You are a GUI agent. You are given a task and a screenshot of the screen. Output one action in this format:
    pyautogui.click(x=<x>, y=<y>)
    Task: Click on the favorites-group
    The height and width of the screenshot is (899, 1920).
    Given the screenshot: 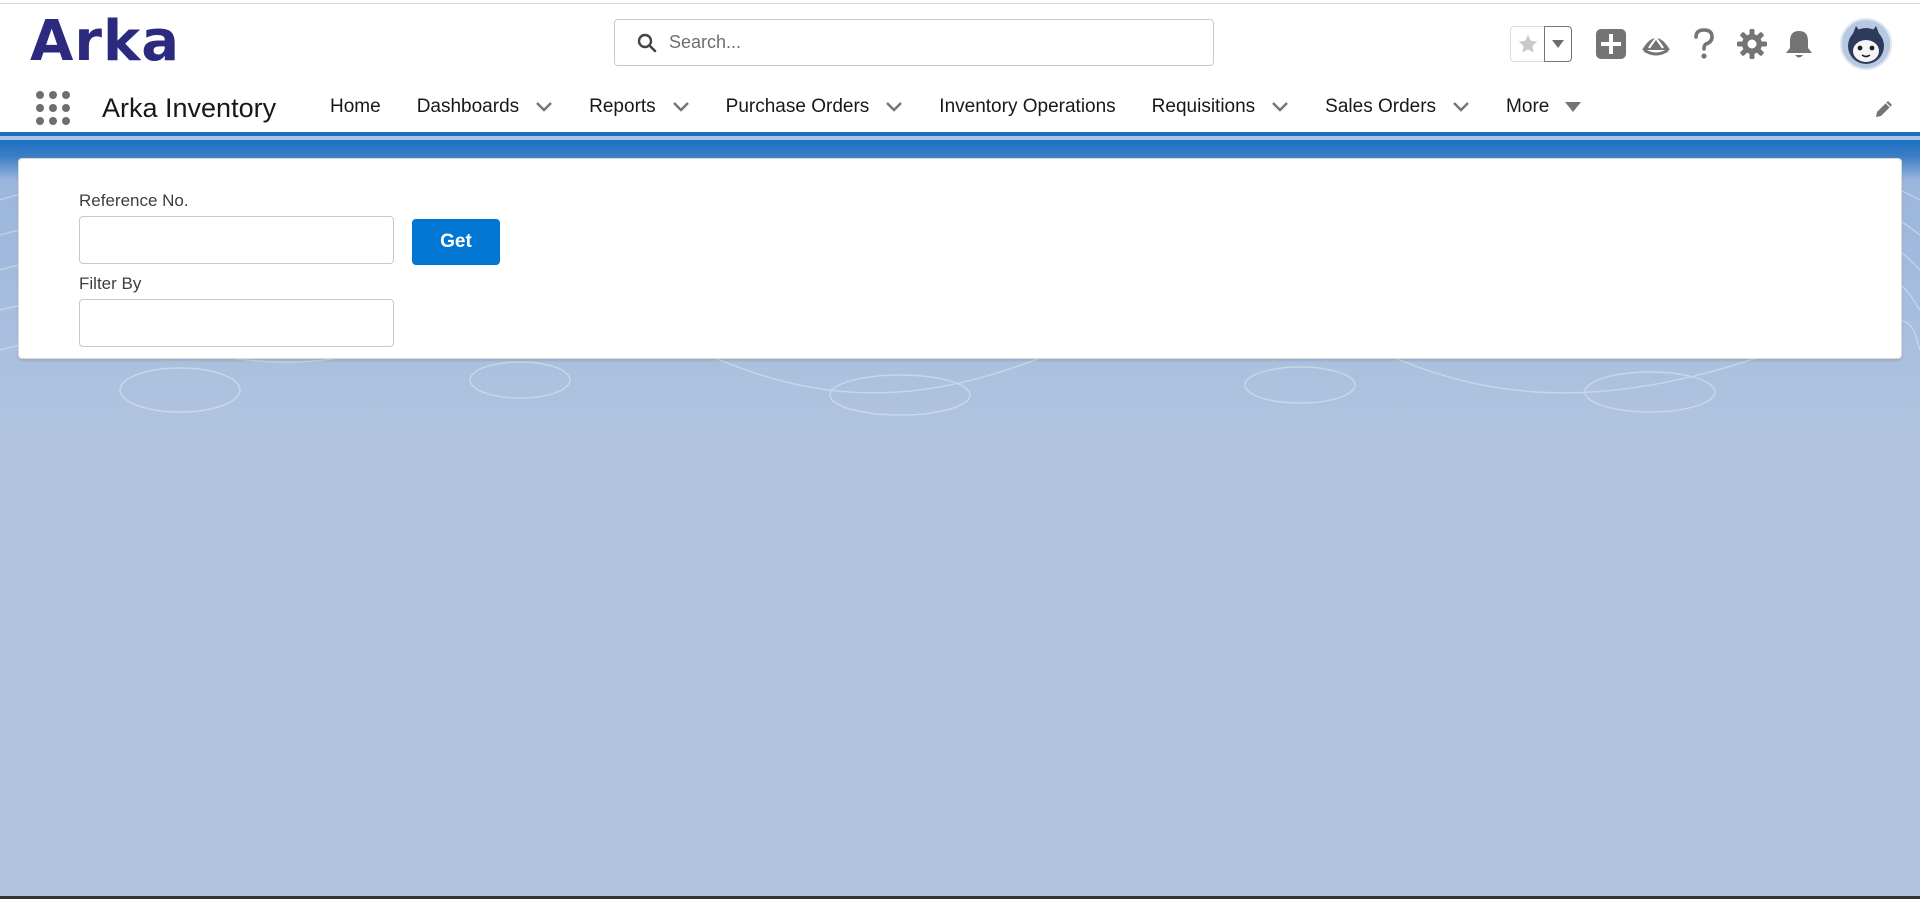 What is the action you would take?
    pyautogui.click(x=1541, y=44)
    